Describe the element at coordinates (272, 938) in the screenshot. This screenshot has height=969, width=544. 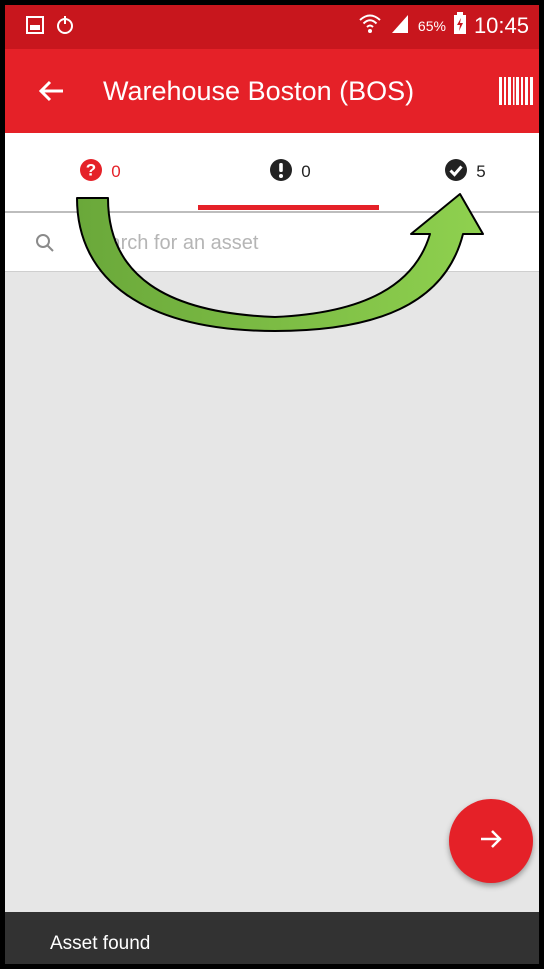
I see `snackbar: Asset found` at that location.